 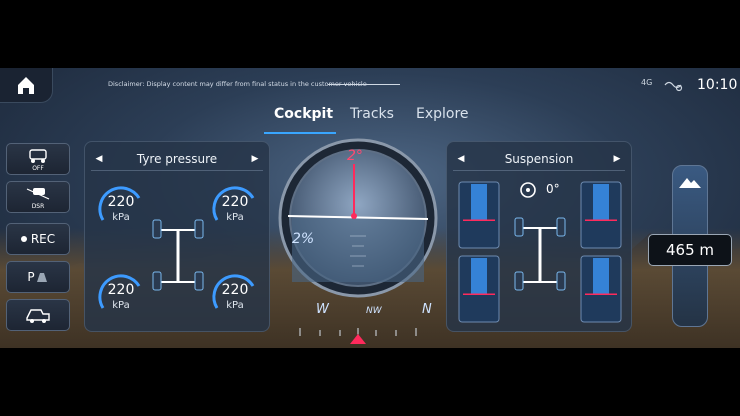 What do you see at coordinates (300, 133) in the screenshot?
I see `active-tab-indicator` at bounding box center [300, 133].